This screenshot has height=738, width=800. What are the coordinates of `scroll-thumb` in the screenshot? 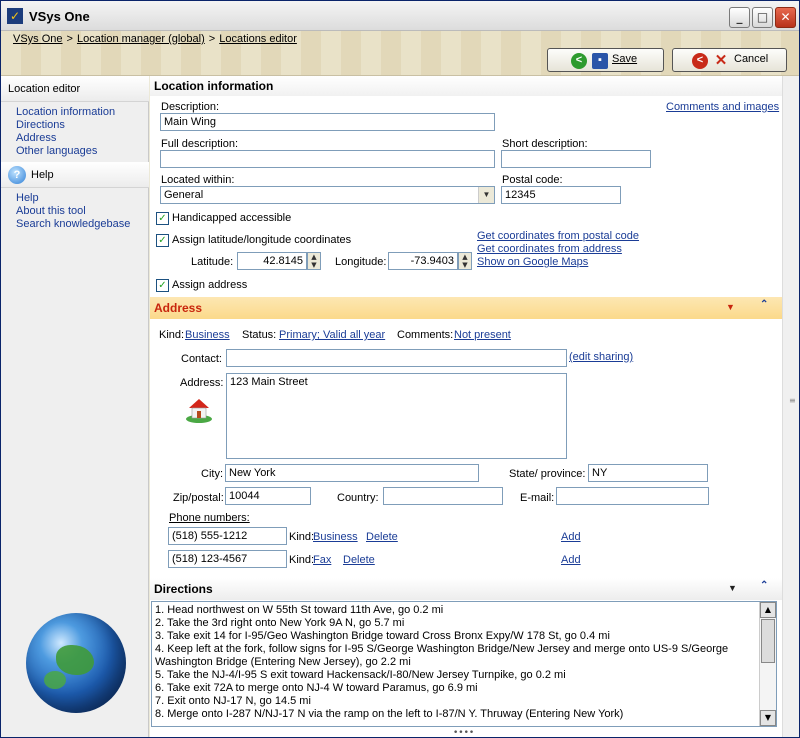 It's located at (768, 641).